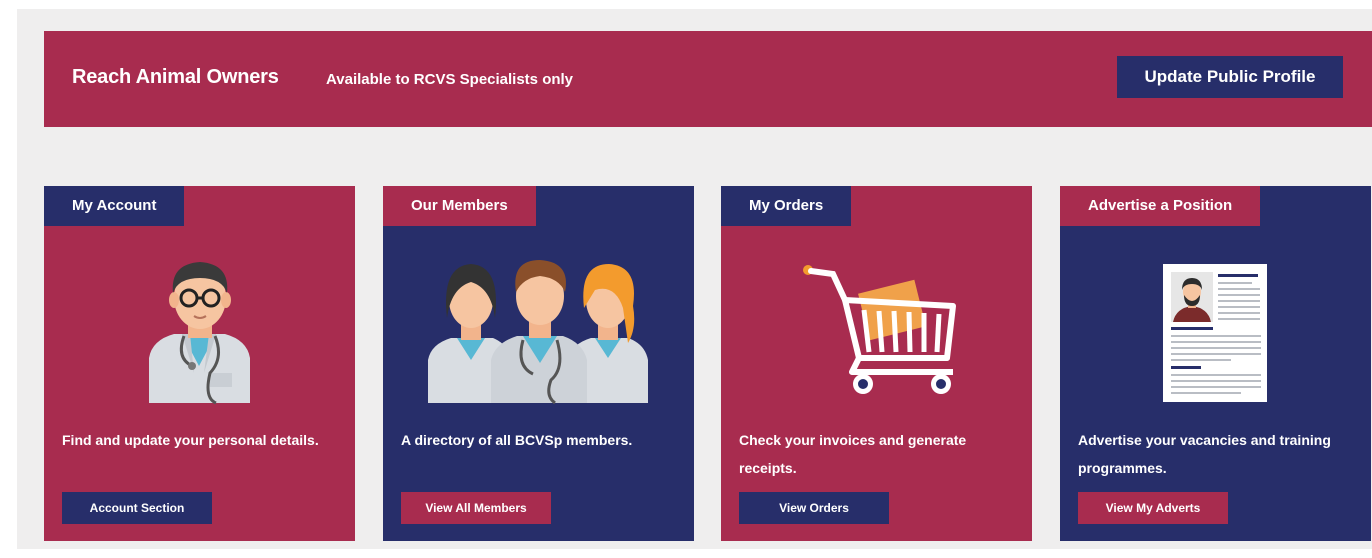  What do you see at coordinates (786, 206) in the screenshot?
I see `my-orders-tab: My Orders` at bounding box center [786, 206].